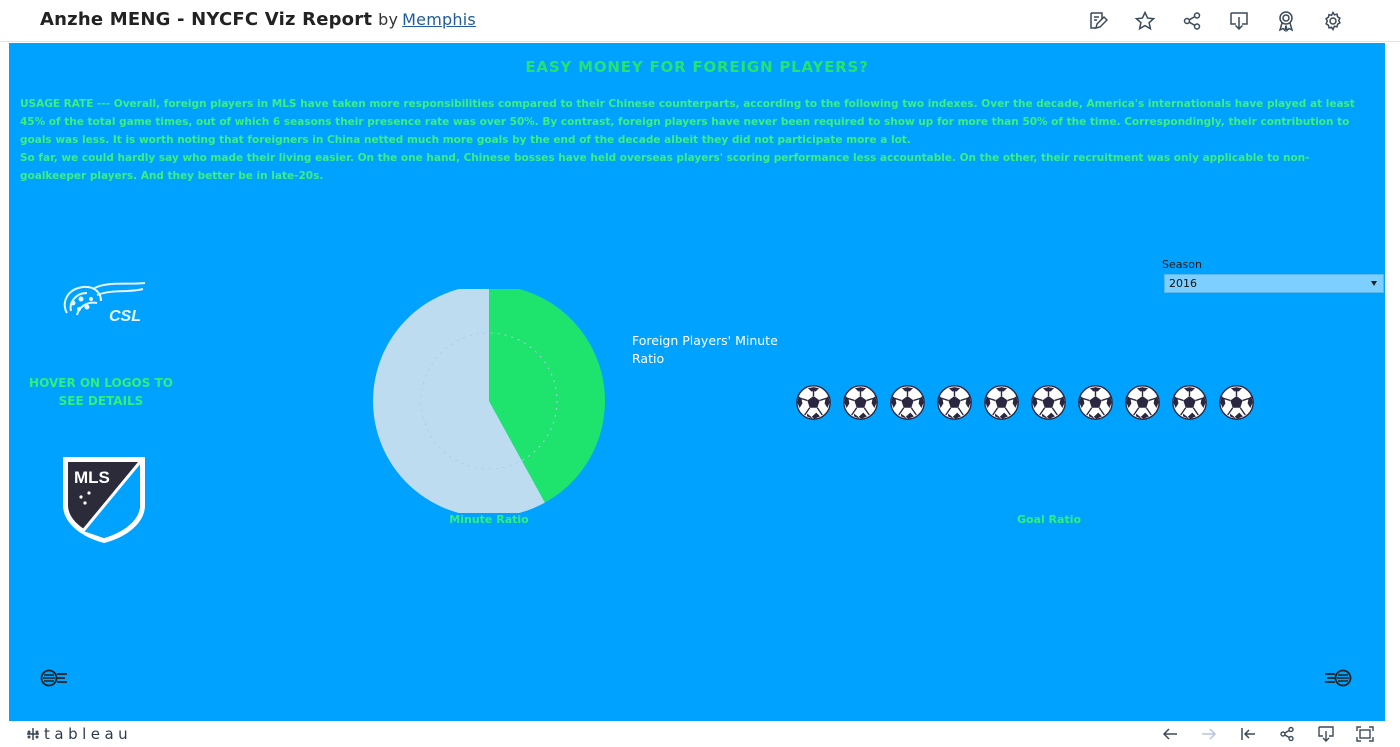 The image size is (1400, 747). What do you see at coordinates (1274, 283) in the screenshot?
I see `season-dropdown: 2016` at bounding box center [1274, 283].